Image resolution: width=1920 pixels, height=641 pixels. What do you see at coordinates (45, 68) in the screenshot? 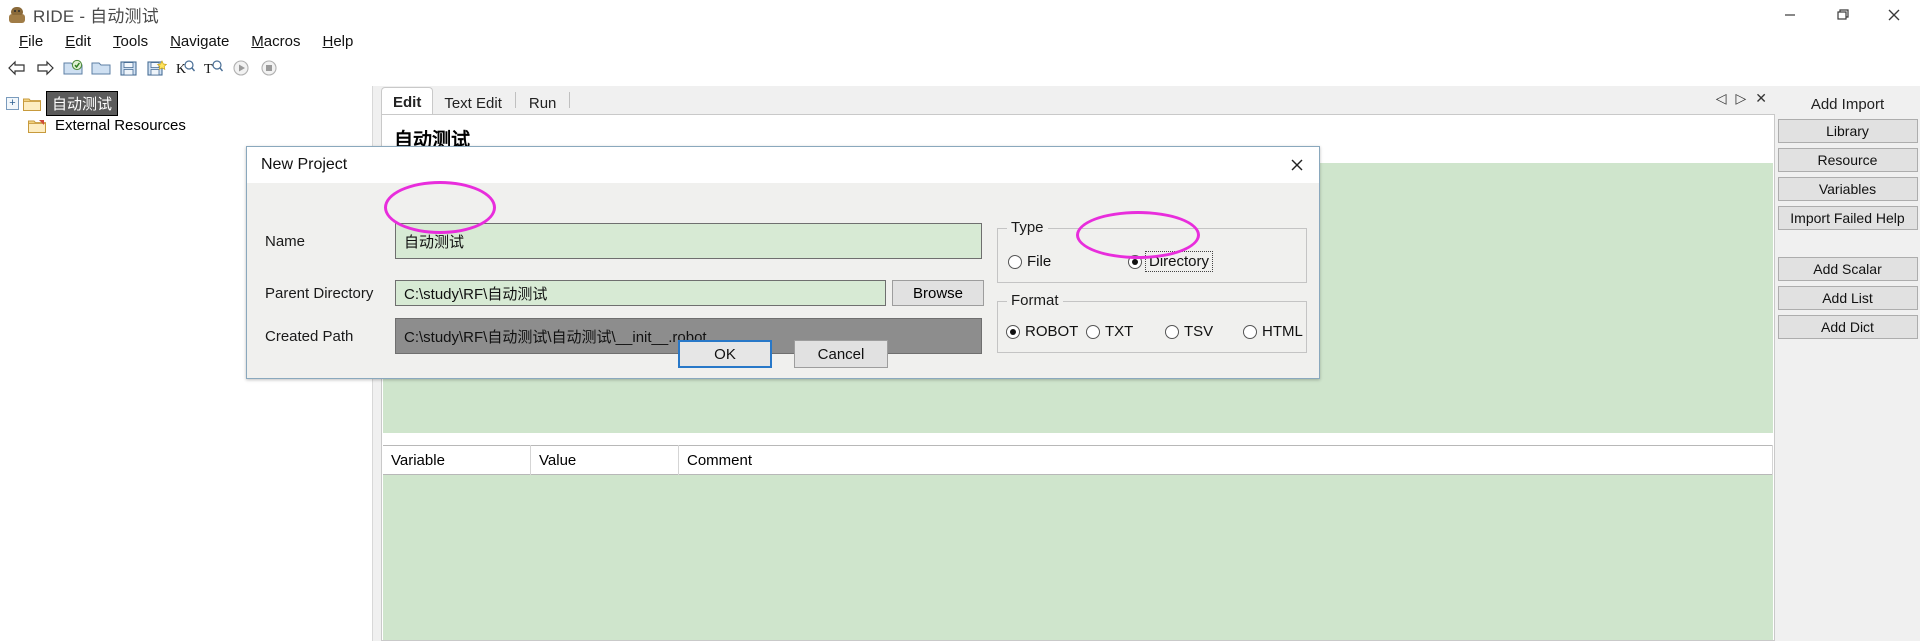
I see `forward-icon` at bounding box center [45, 68].